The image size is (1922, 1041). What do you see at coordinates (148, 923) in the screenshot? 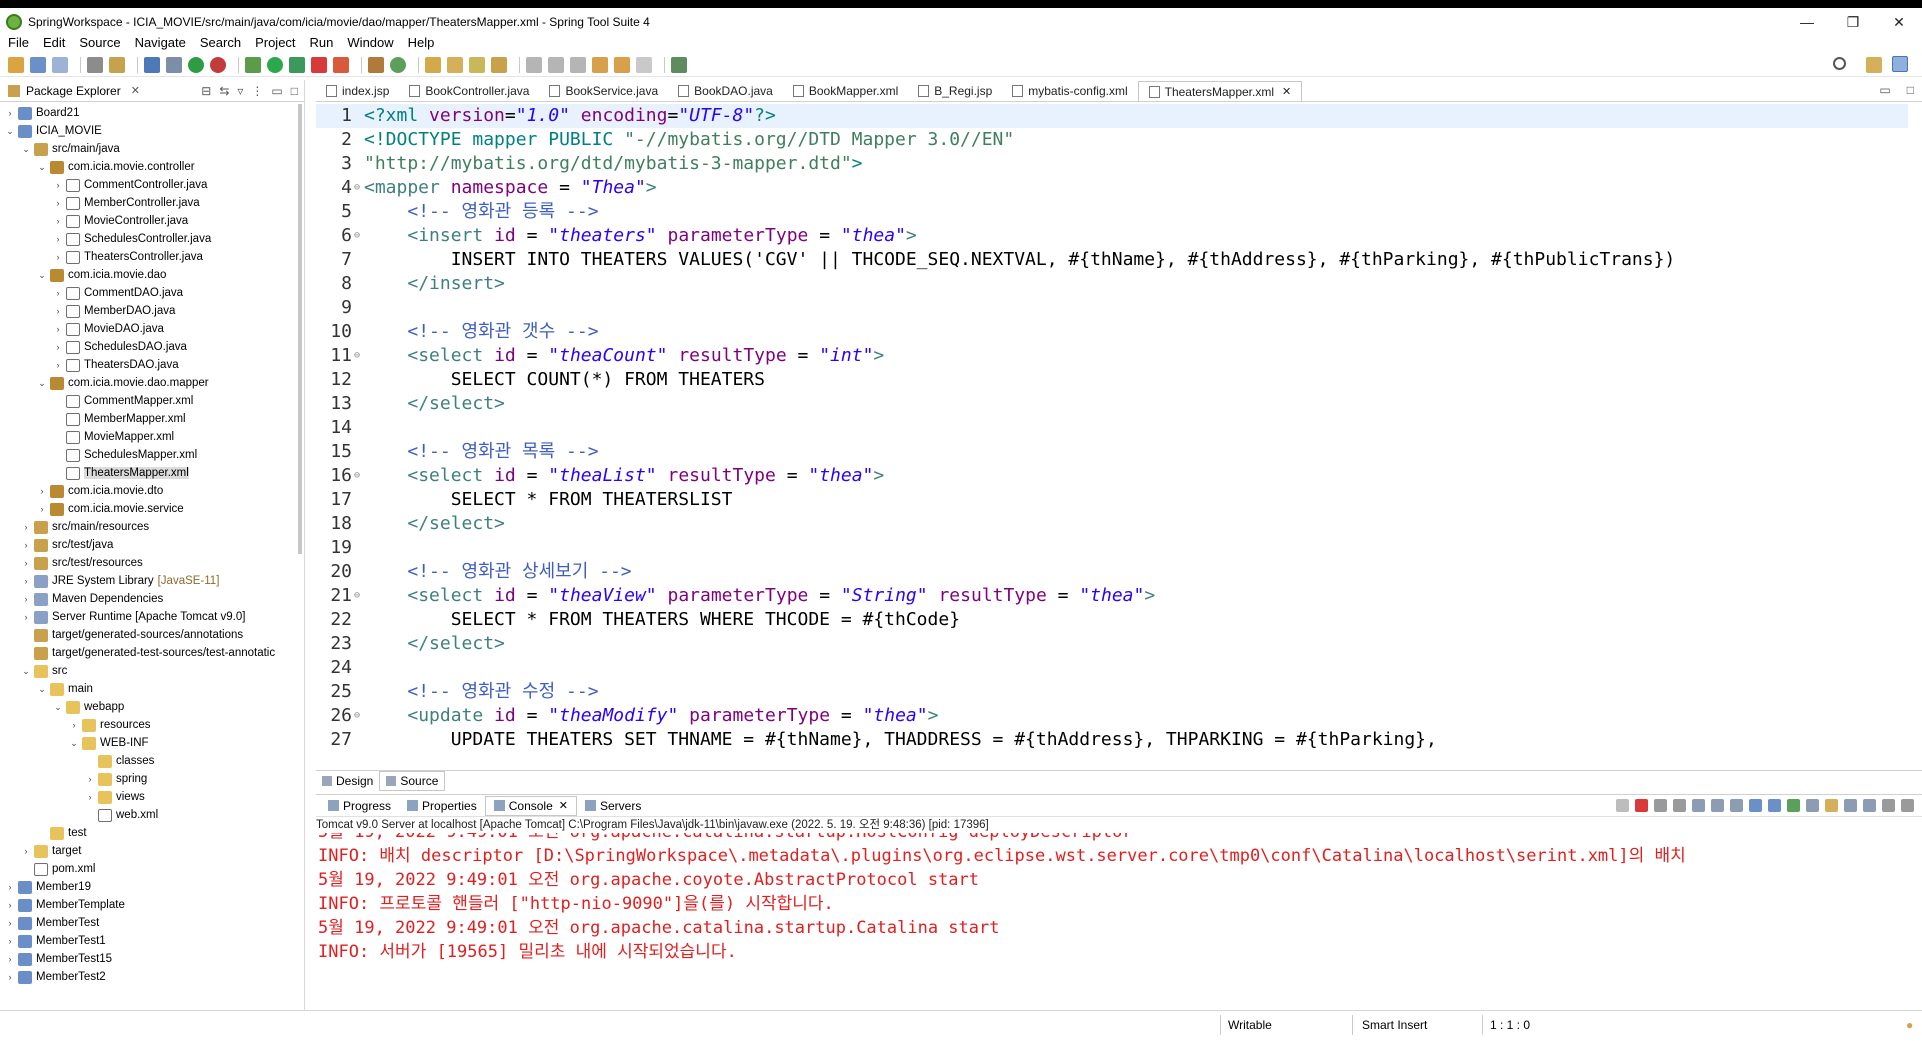
I see `tree-item: › MemberTest` at bounding box center [148, 923].